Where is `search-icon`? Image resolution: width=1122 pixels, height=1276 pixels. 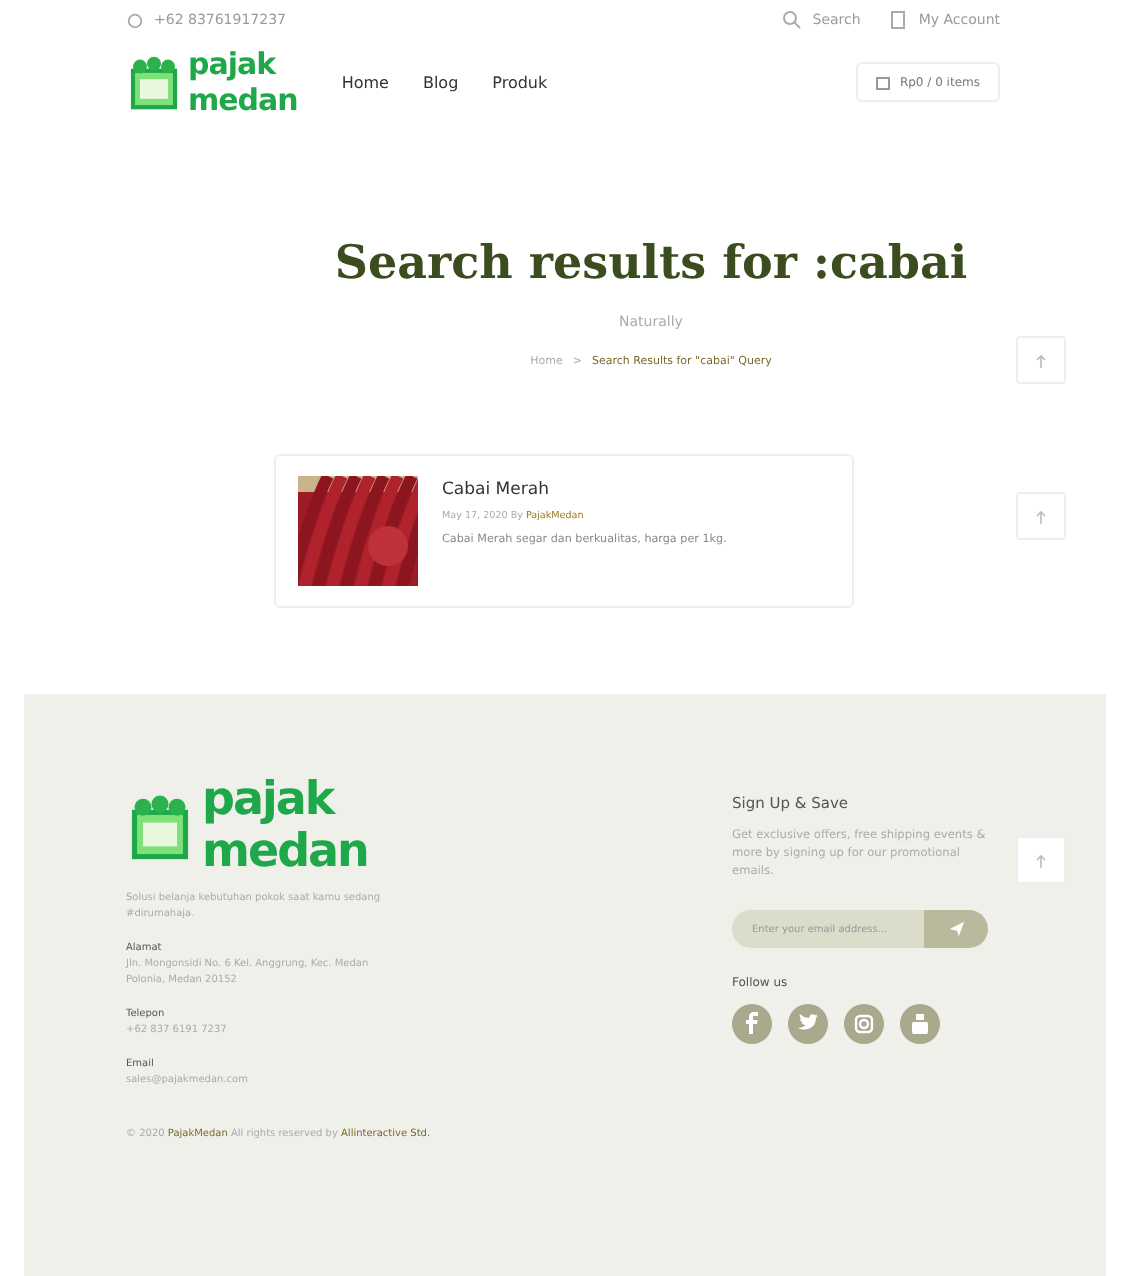
search-icon is located at coordinates (792, 20).